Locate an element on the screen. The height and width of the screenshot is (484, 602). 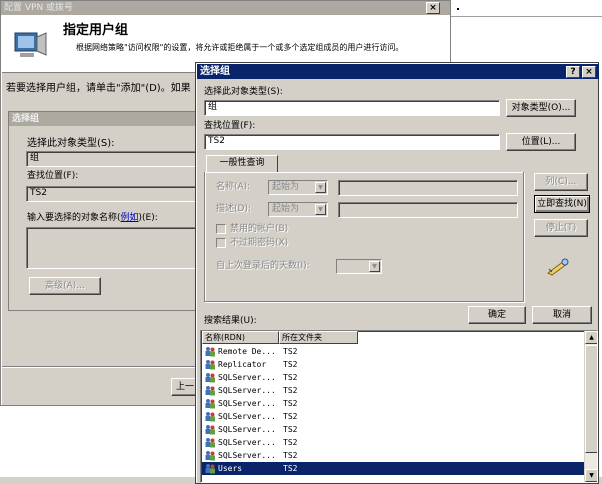
column-header-folder-label: 所在文件夹 is located at coordinates (302, 337).